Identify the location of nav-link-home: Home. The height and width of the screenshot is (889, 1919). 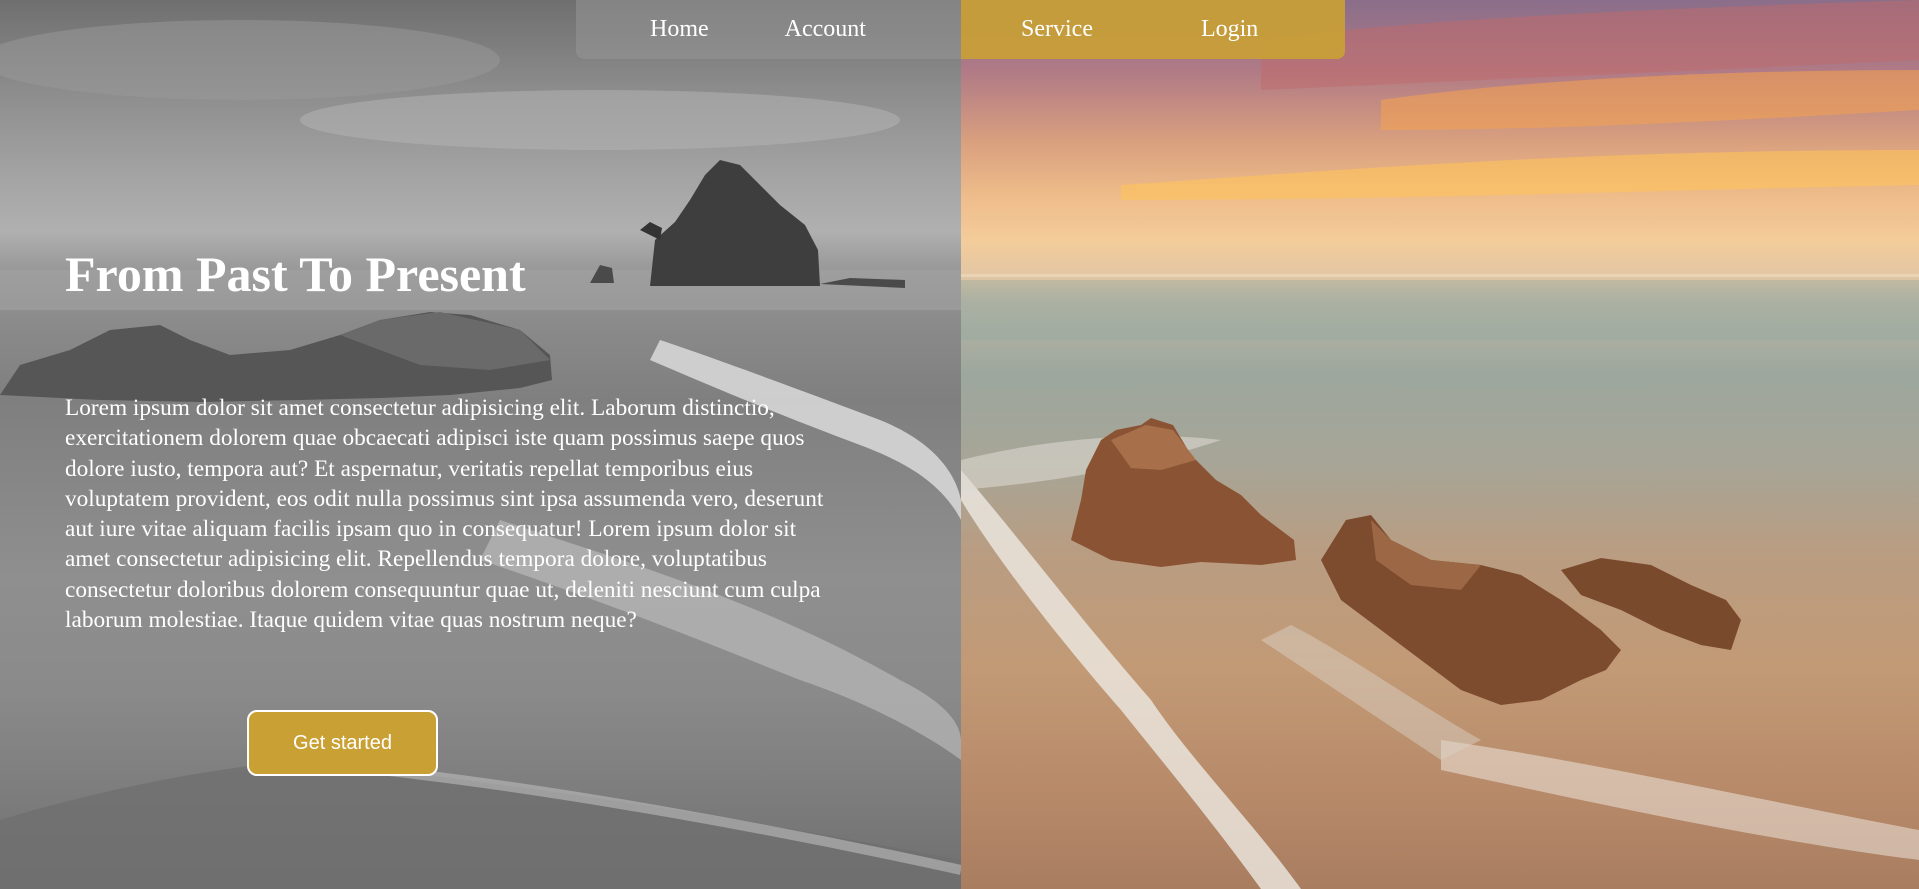
(679, 29).